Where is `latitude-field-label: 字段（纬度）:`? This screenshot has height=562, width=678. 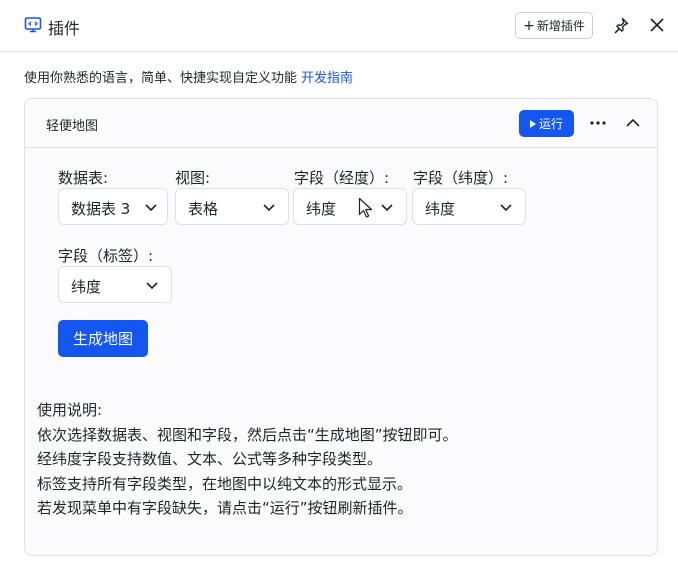
latitude-field-label: 字段（纬度）: is located at coordinates (461, 178).